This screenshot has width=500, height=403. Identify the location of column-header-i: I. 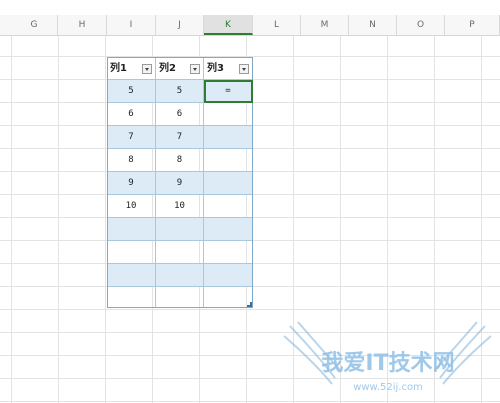
(131, 25).